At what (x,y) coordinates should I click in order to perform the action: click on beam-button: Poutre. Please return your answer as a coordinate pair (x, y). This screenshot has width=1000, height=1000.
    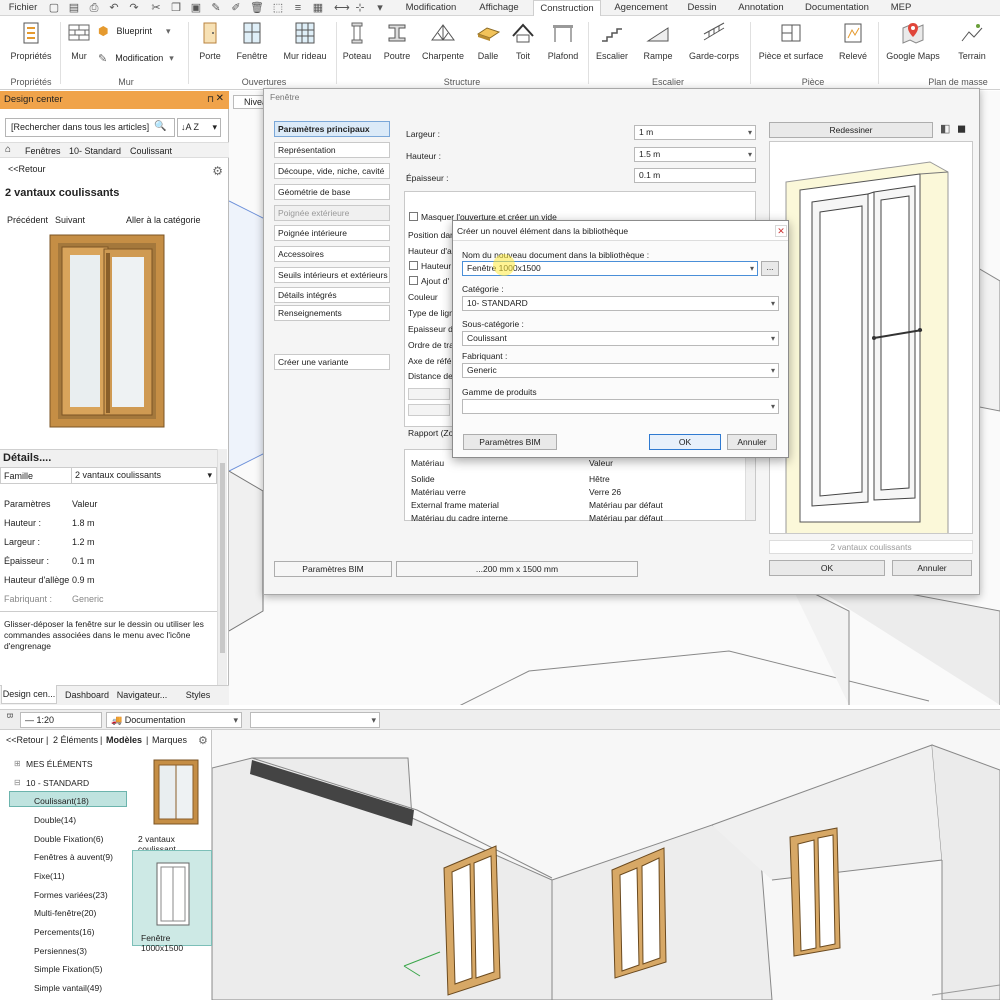
    Looking at the image, I should click on (397, 40).